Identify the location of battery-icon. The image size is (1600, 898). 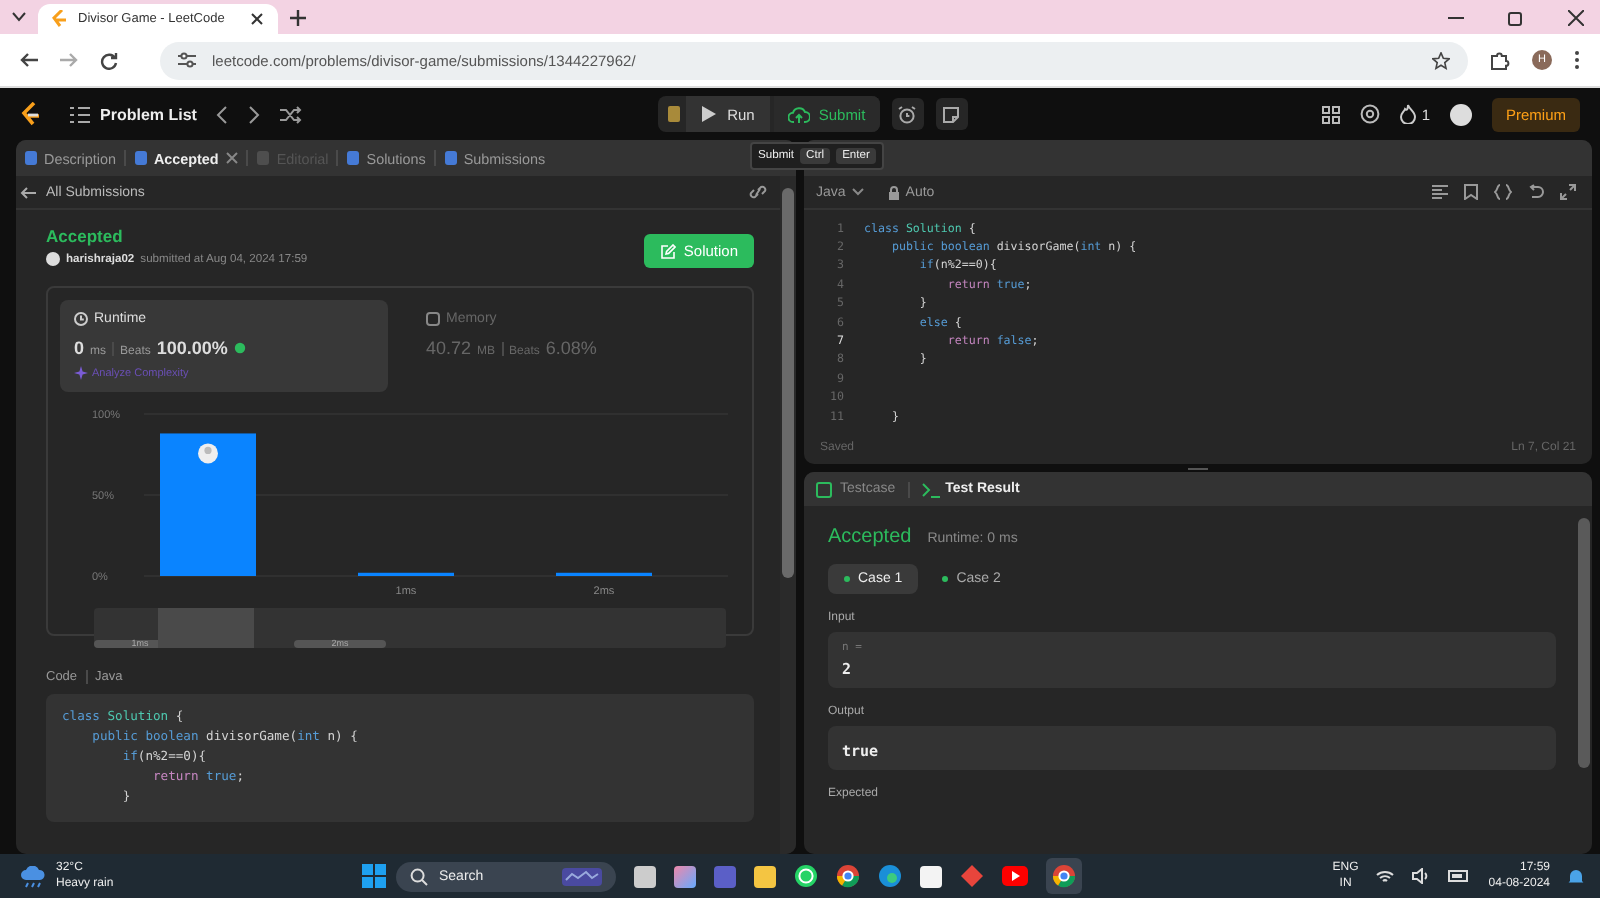
(1459, 876).